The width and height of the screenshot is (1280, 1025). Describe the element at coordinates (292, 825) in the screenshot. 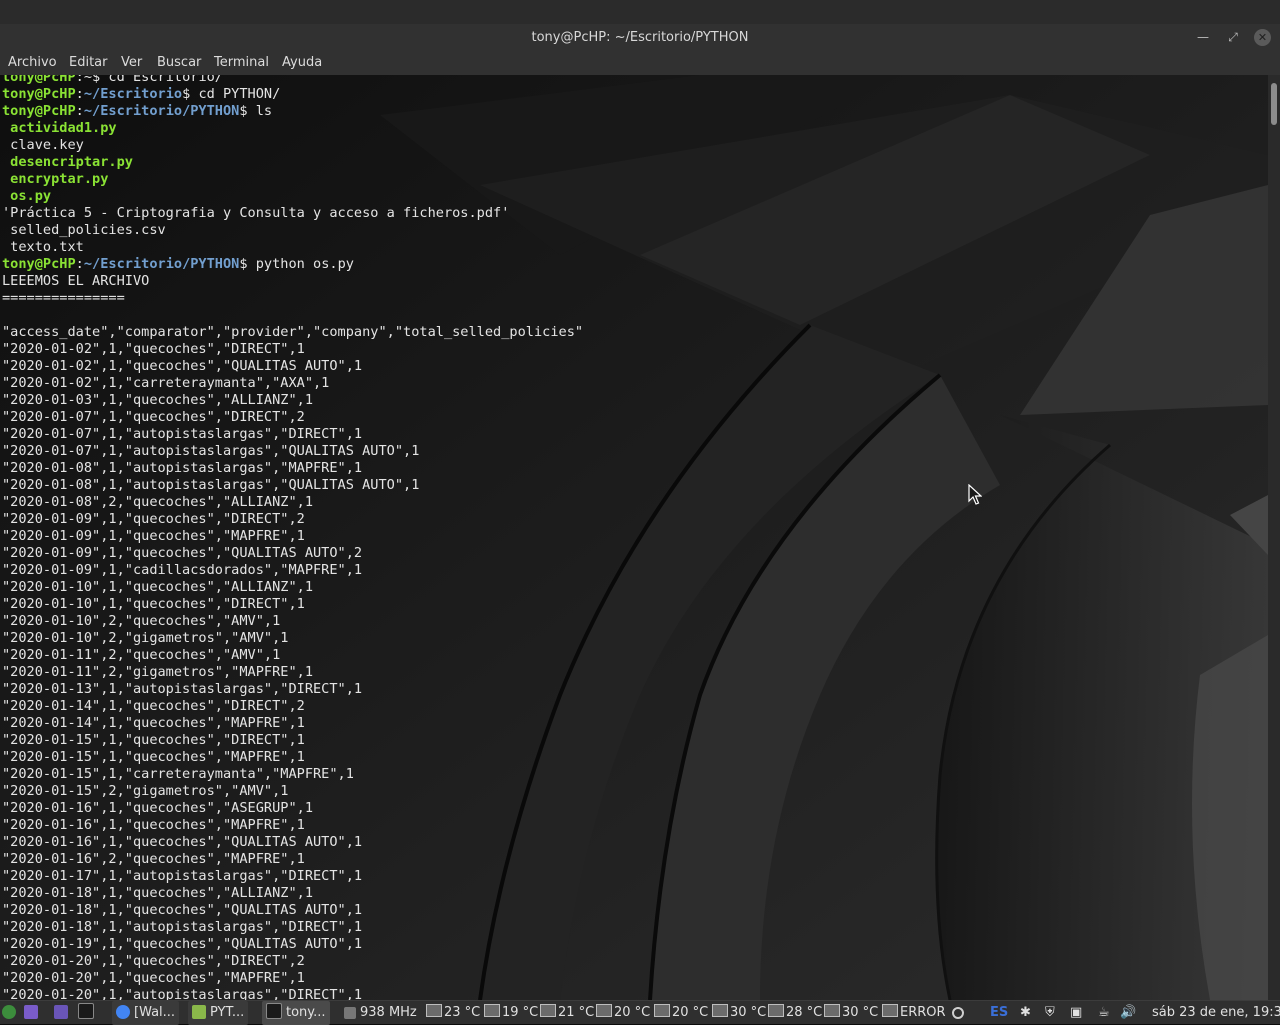

I see `terminal-line: "2020-01-16",1,"quecoches","MAPFRE",1` at that location.